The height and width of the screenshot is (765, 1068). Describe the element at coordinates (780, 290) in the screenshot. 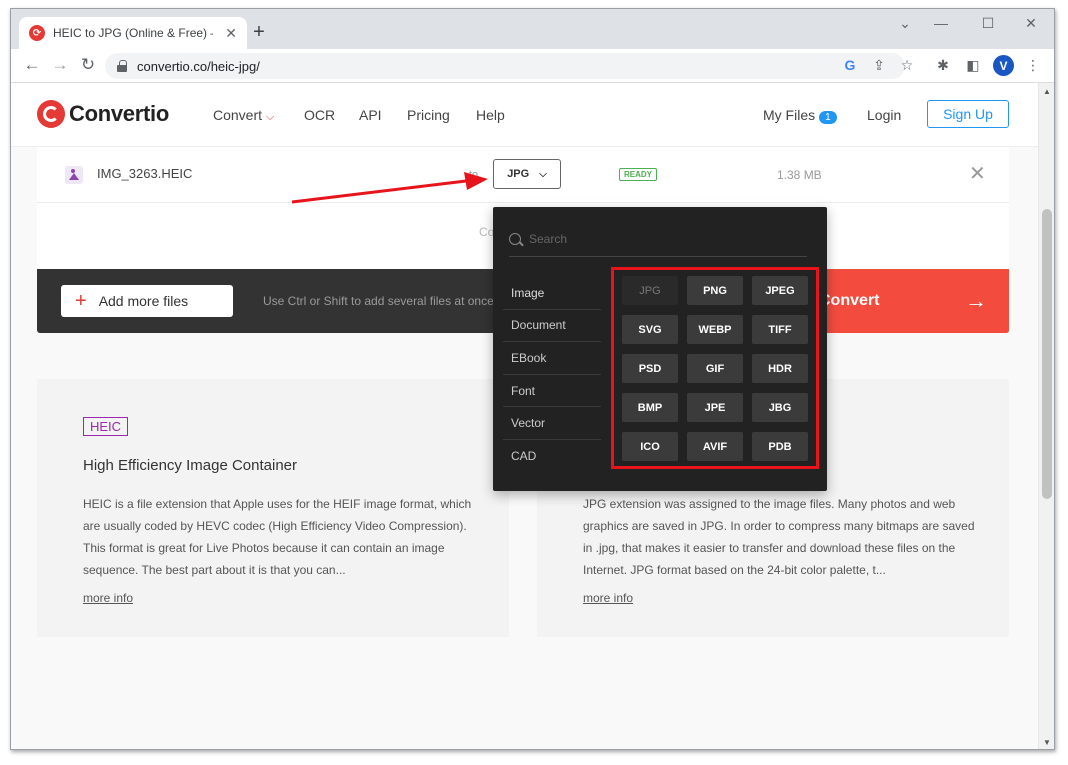

I see `format-option-jpeg: JPEG` at that location.